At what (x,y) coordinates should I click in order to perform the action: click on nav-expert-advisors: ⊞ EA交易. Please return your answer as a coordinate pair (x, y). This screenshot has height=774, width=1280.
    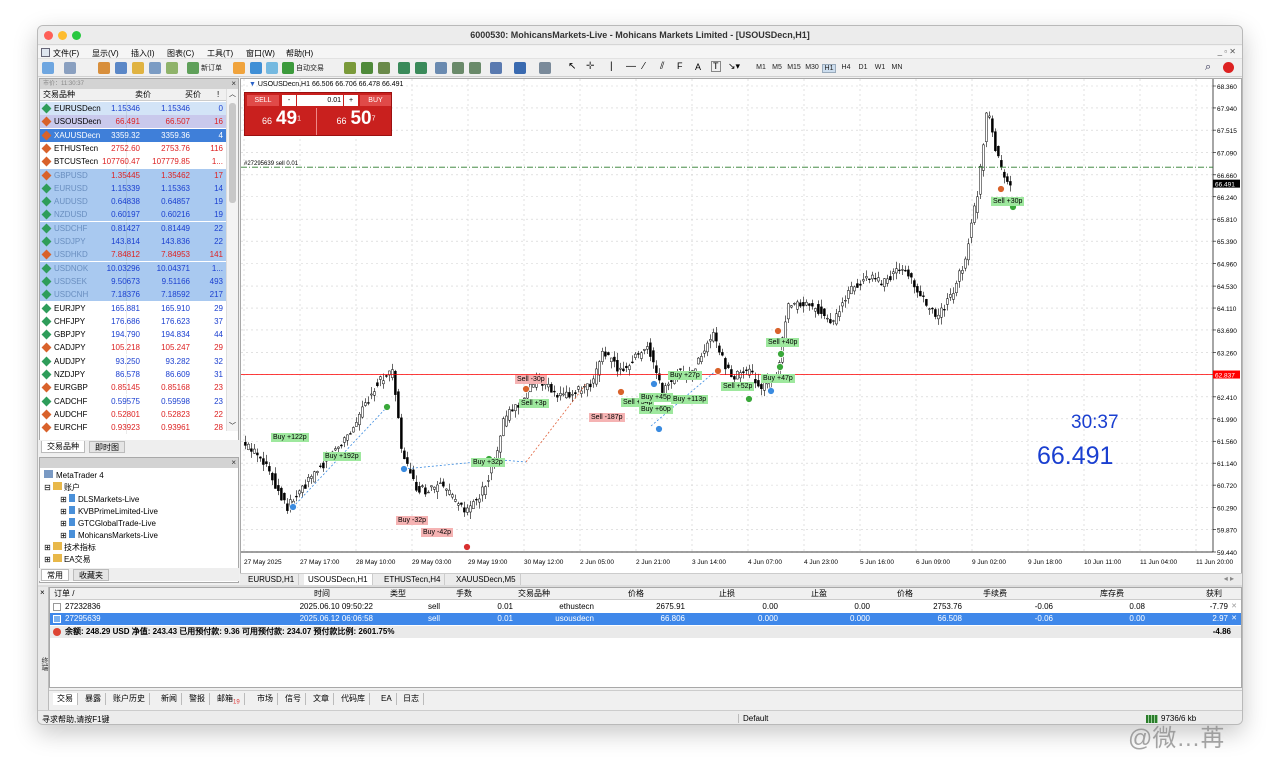
    Looking at the image, I should click on (67, 559).